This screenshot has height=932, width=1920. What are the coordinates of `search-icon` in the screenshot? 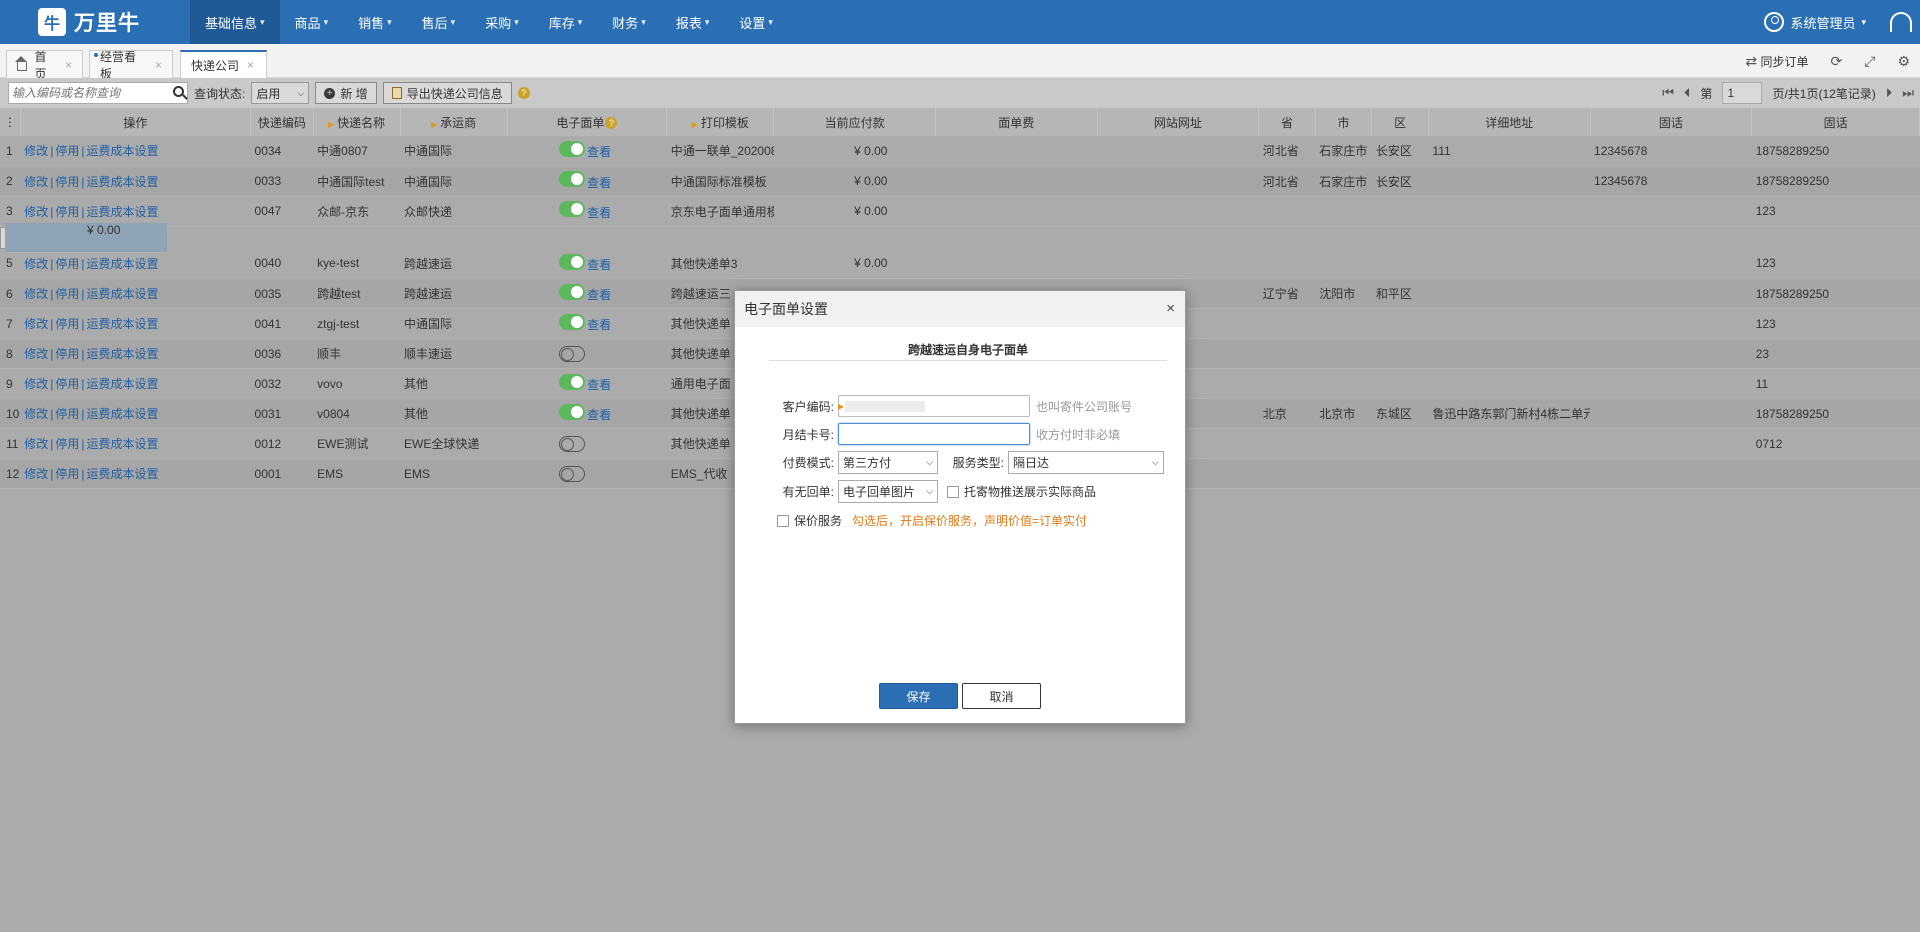 It's located at (178, 91).